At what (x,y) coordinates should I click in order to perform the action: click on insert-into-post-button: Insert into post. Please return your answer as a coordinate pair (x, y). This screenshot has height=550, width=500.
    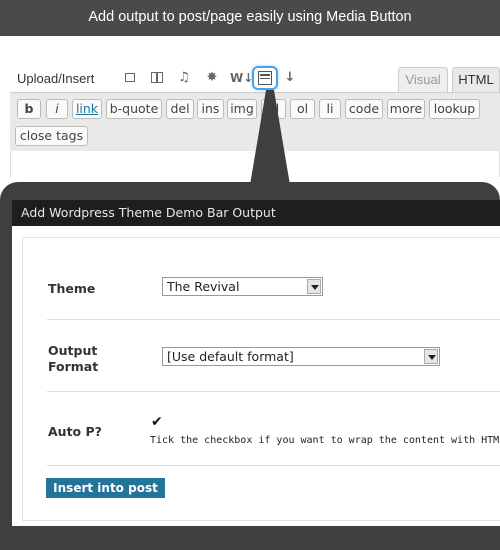
    Looking at the image, I should click on (105, 488).